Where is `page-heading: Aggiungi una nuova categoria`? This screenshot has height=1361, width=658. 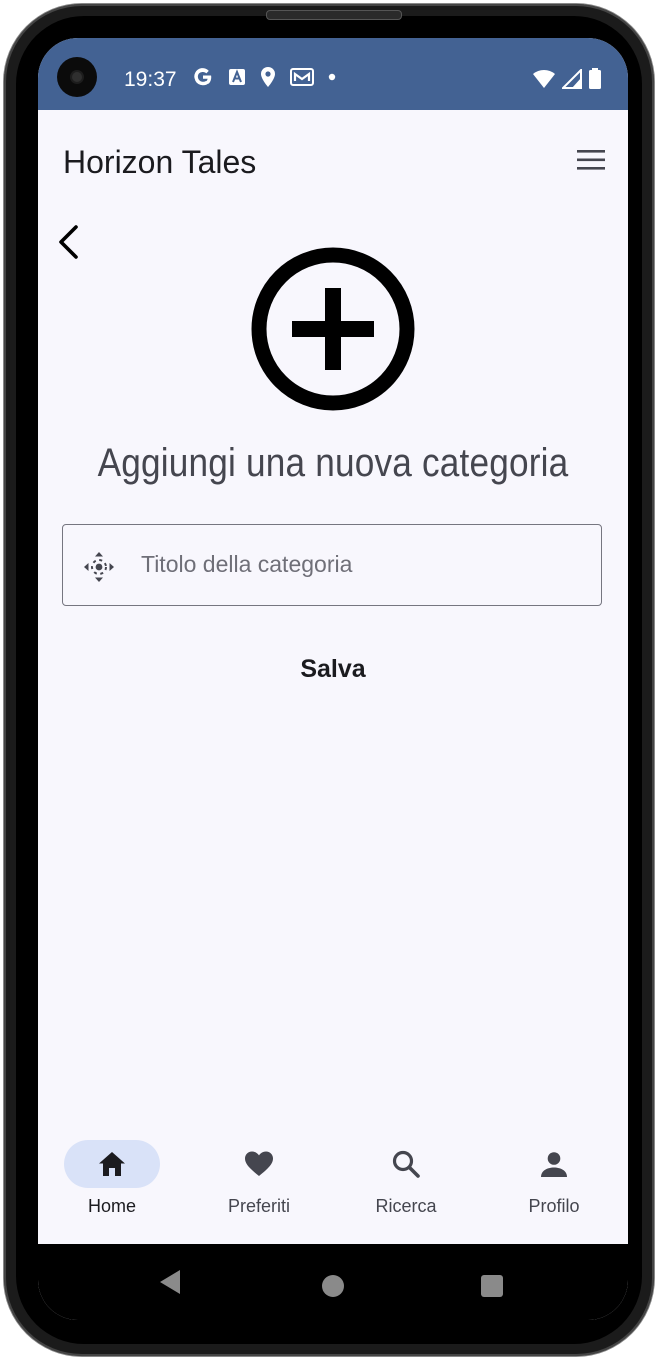 page-heading: Aggiungi una nuova categoria is located at coordinates (333, 463).